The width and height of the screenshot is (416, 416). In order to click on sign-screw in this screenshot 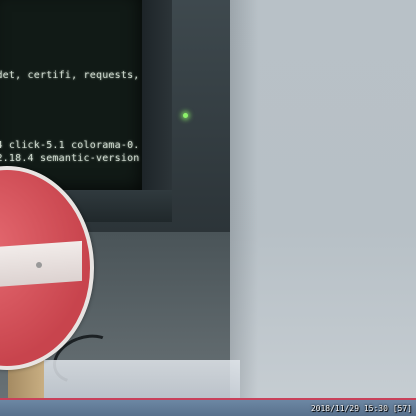, I will do `click(39, 265)`.